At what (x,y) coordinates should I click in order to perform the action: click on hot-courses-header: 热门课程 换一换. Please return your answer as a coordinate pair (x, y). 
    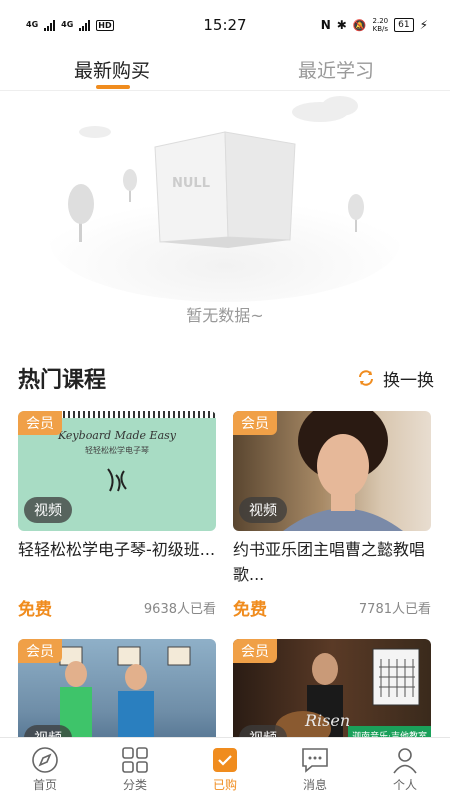
    Looking at the image, I should click on (226, 378).